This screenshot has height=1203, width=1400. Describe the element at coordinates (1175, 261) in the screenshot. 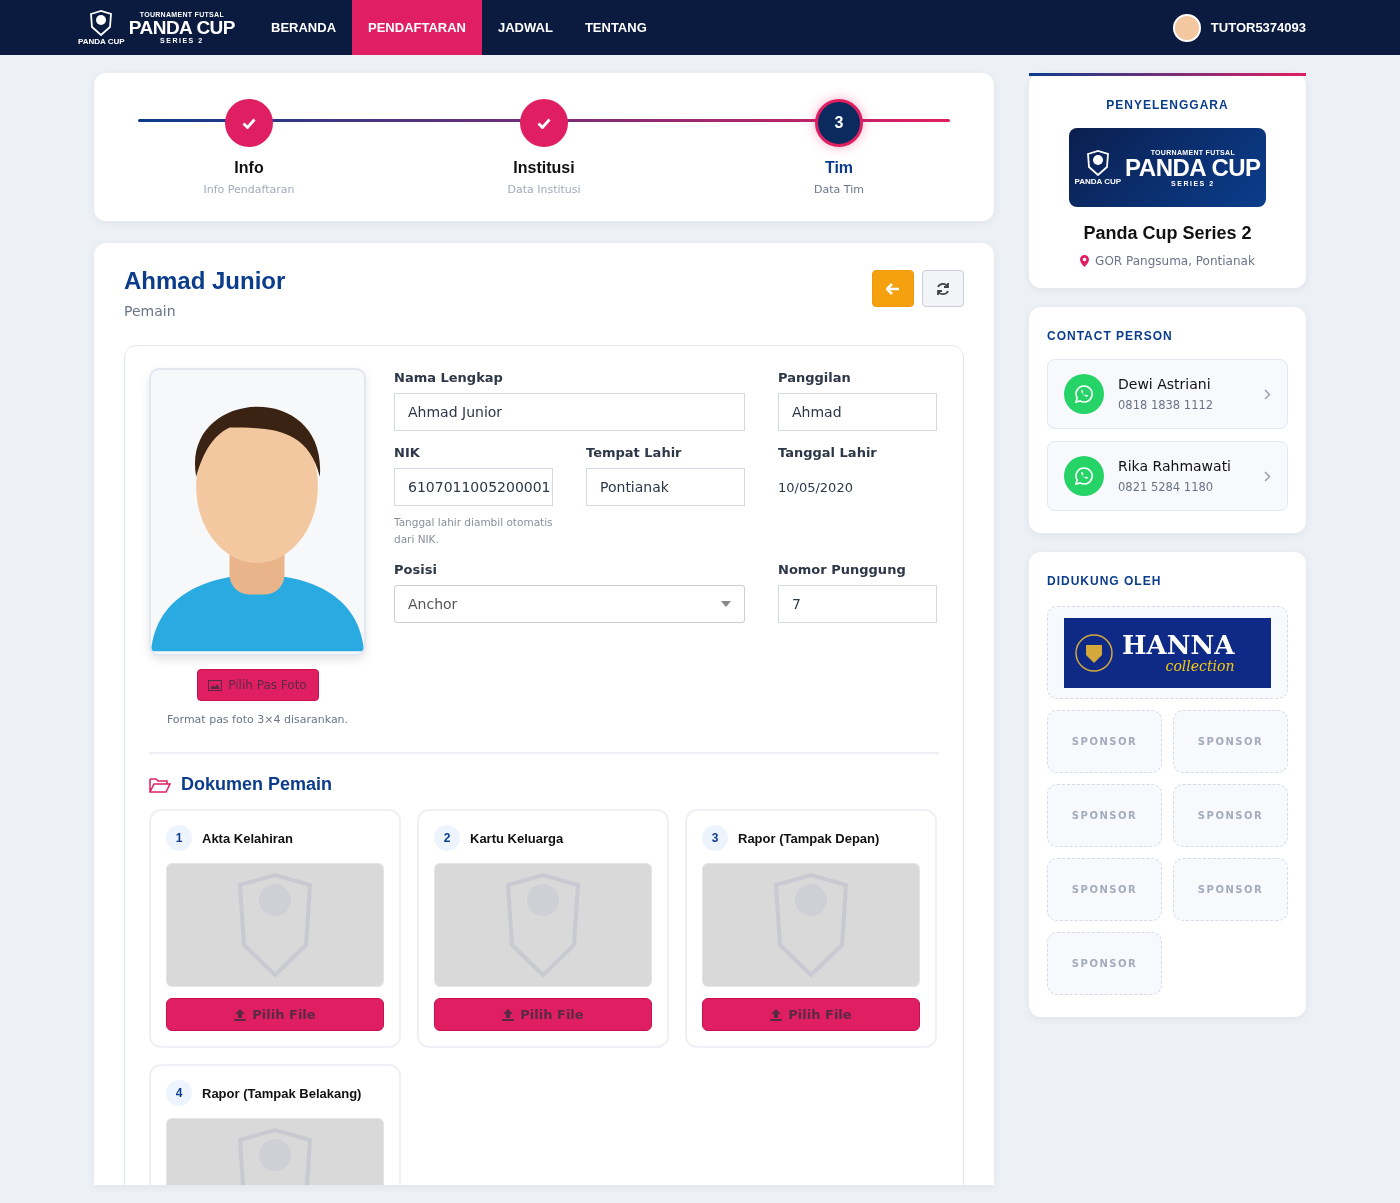

I see `organizer-location: GOR Pangsuma, Pontianak` at that location.